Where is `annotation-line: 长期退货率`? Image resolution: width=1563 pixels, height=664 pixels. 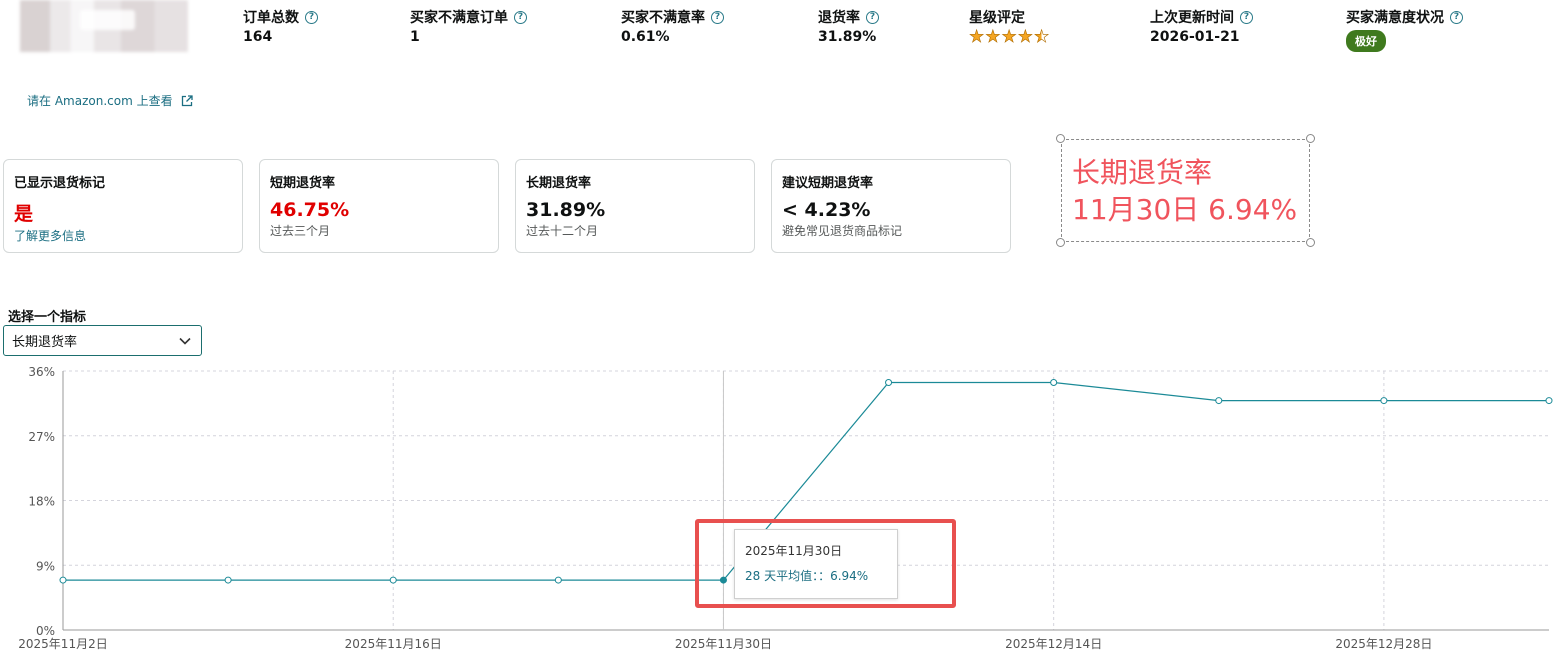 annotation-line: 长期退货率 is located at coordinates (1142, 172).